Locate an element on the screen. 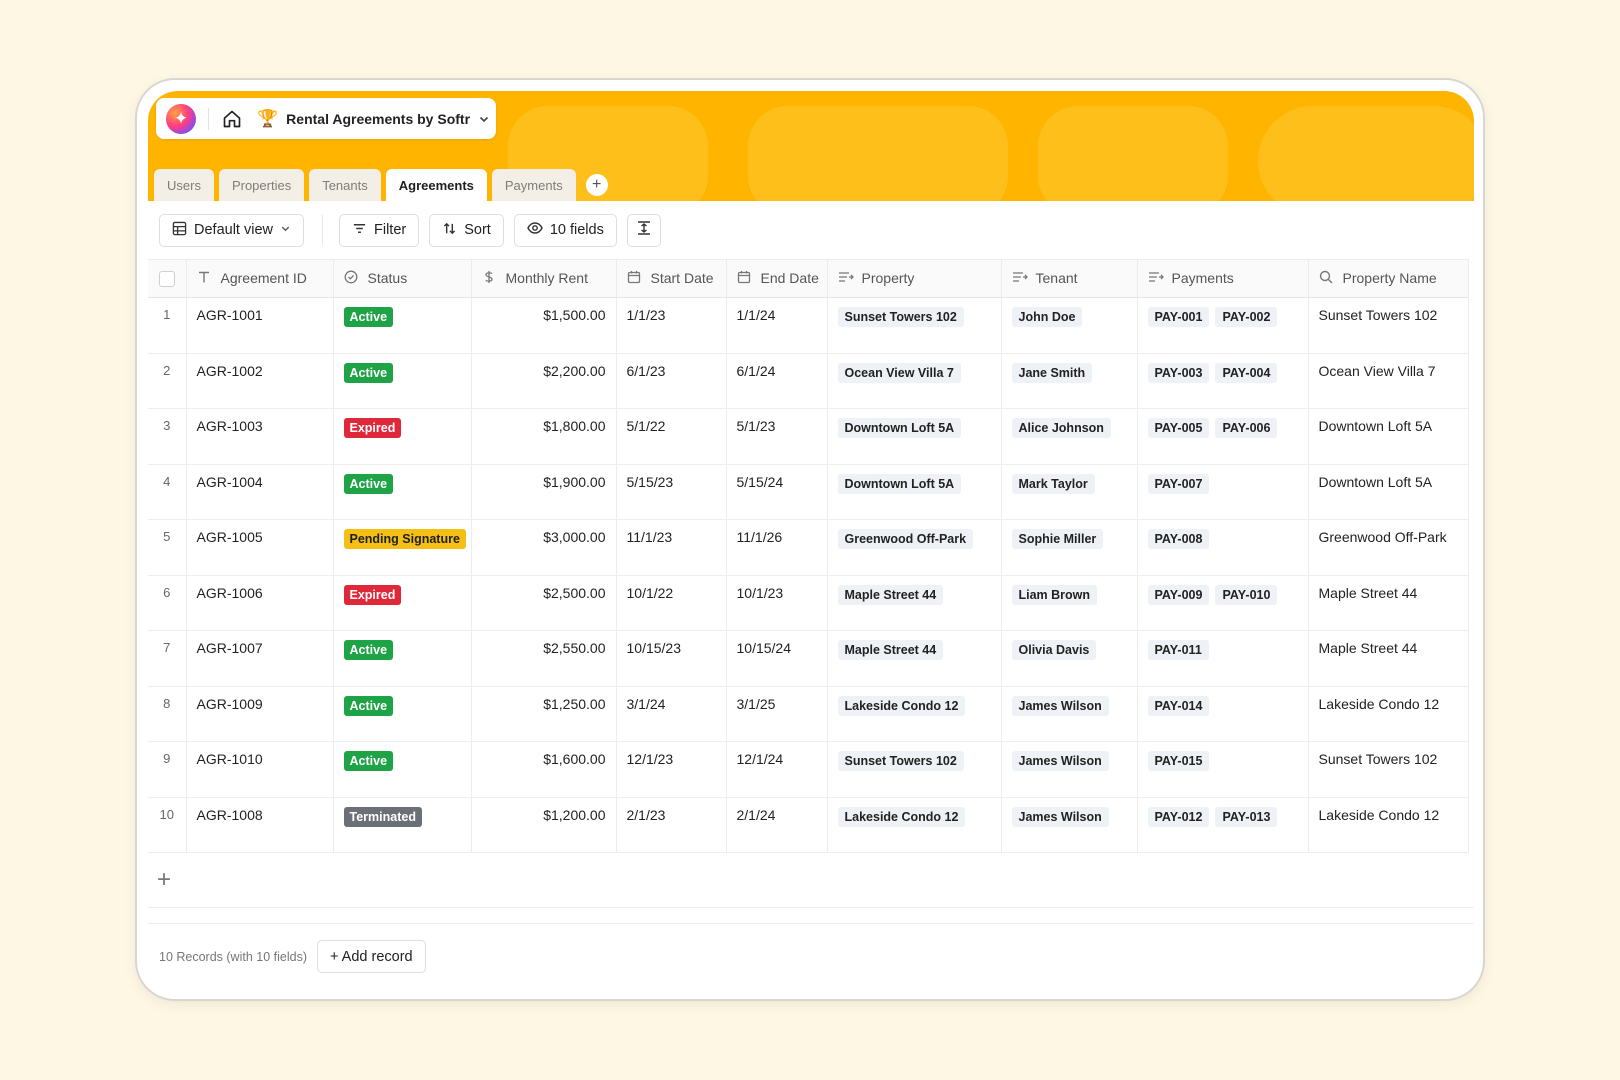 The width and height of the screenshot is (1620, 1080). status-cell: Pending Signature is located at coordinates (402, 547).